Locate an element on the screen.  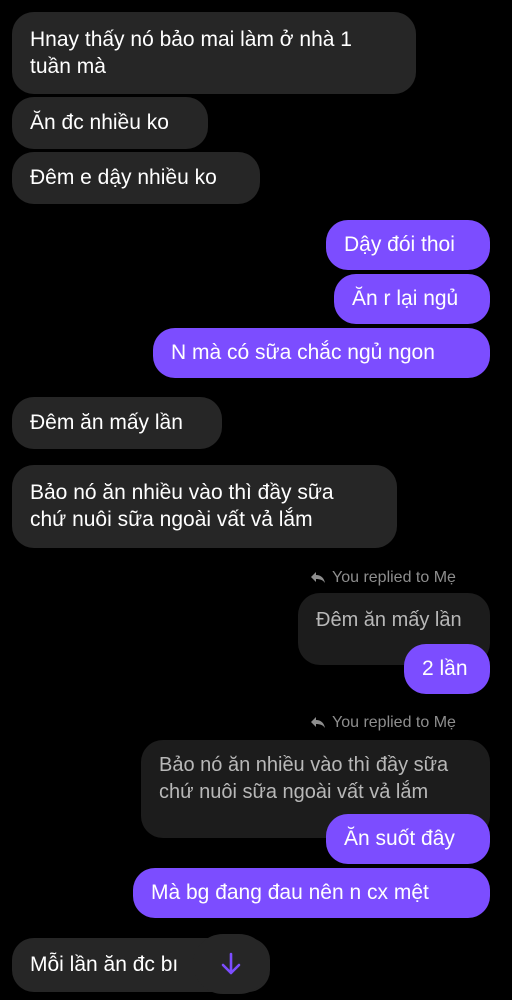
message-text: Ăn đc nhiều ko is located at coordinates (99, 122).